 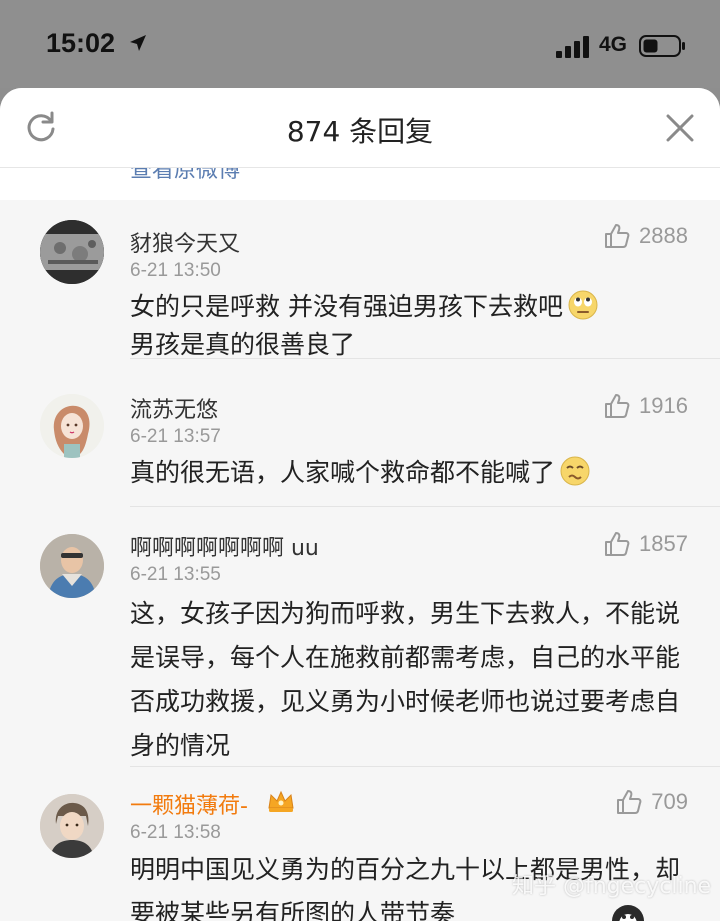 I want to click on comment-date: 6-21 13:57, so click(x=175, y=436).